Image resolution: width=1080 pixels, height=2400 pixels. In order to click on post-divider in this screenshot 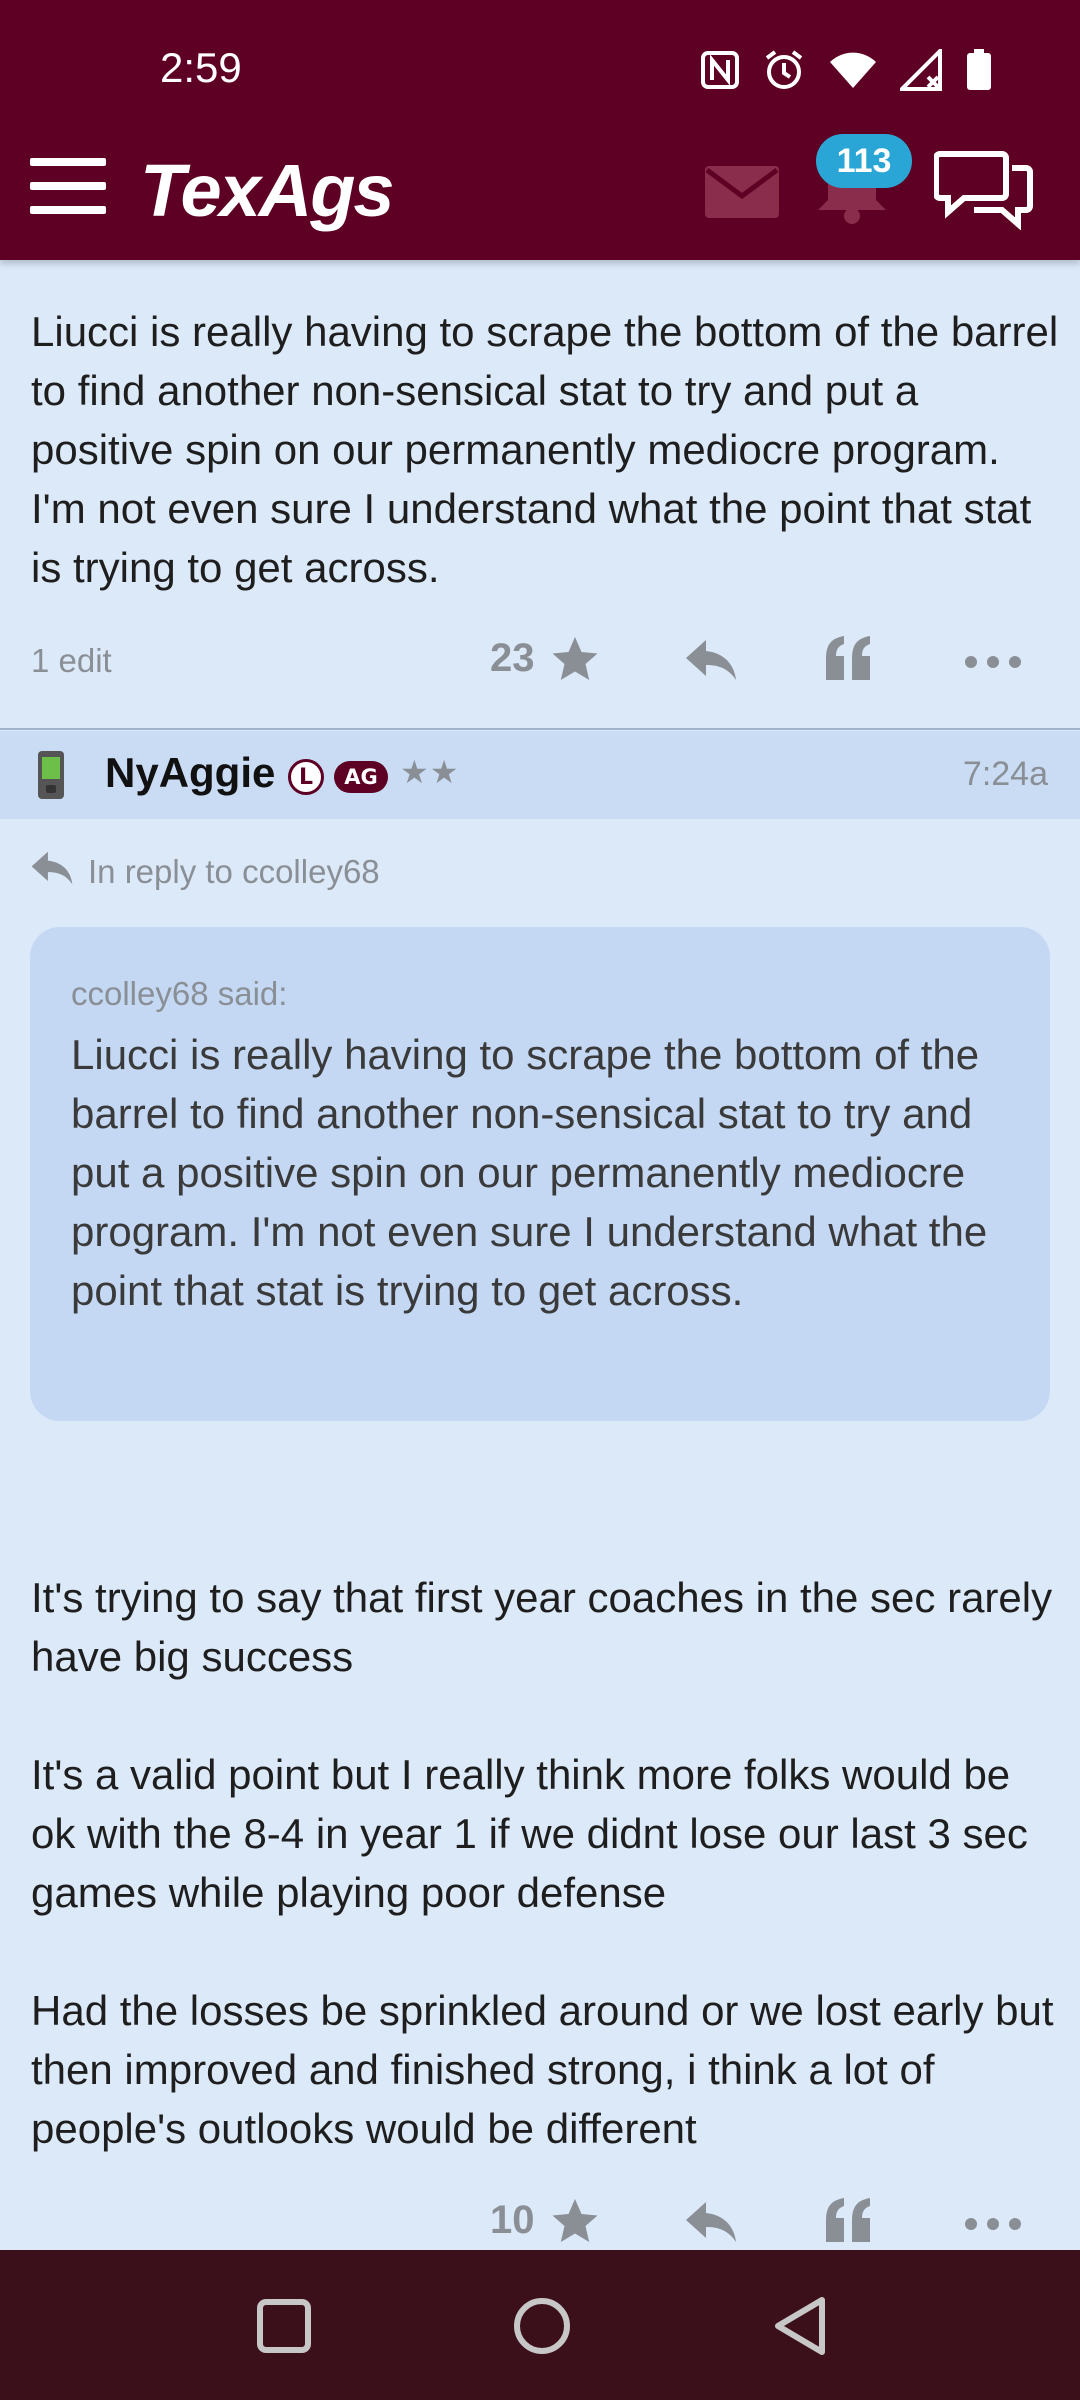, I will do `click(540, 729)`.